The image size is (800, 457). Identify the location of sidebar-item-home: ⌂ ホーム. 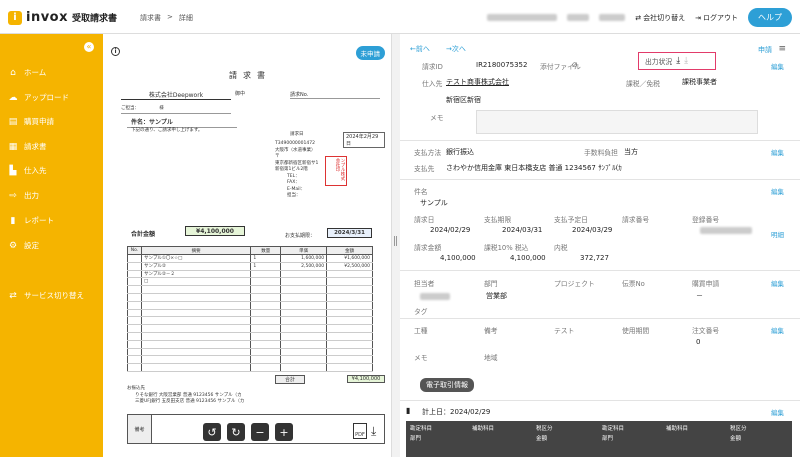
(27, 72).